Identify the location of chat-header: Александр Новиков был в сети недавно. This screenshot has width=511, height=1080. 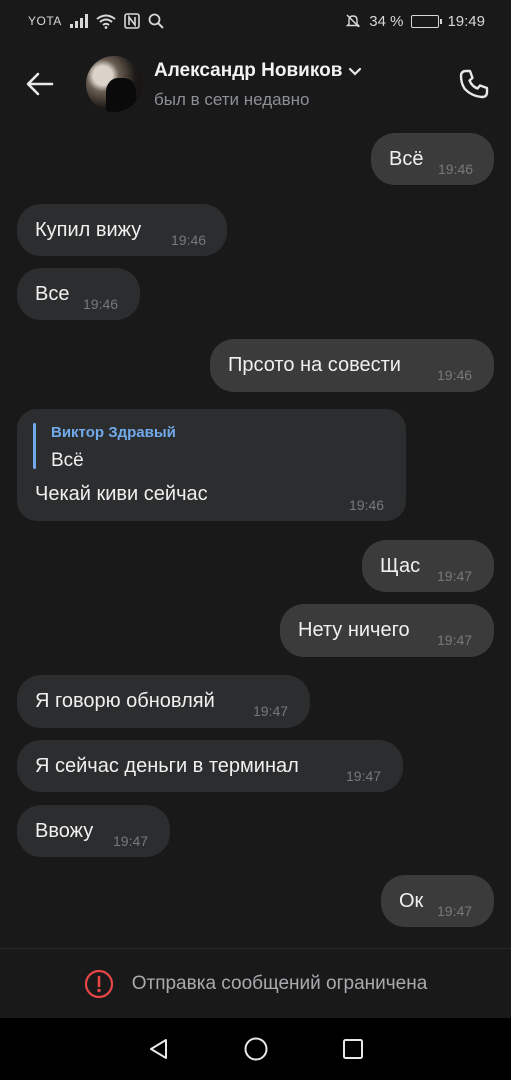
(255, 86).